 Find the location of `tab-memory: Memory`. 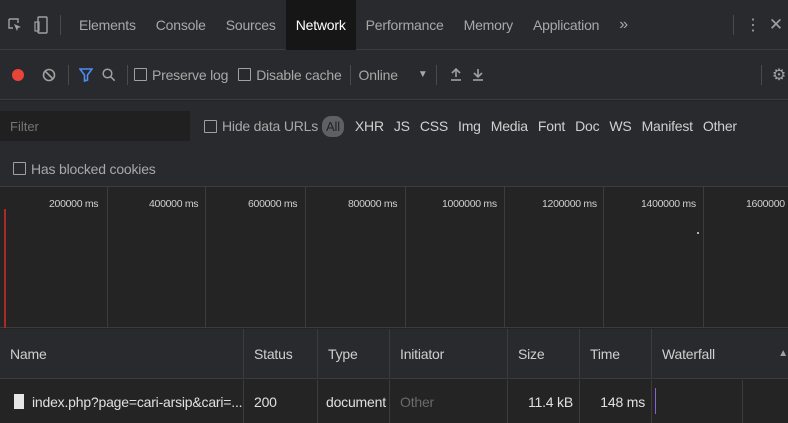

tab-memory: Memory is located at coordinates (488, 25).